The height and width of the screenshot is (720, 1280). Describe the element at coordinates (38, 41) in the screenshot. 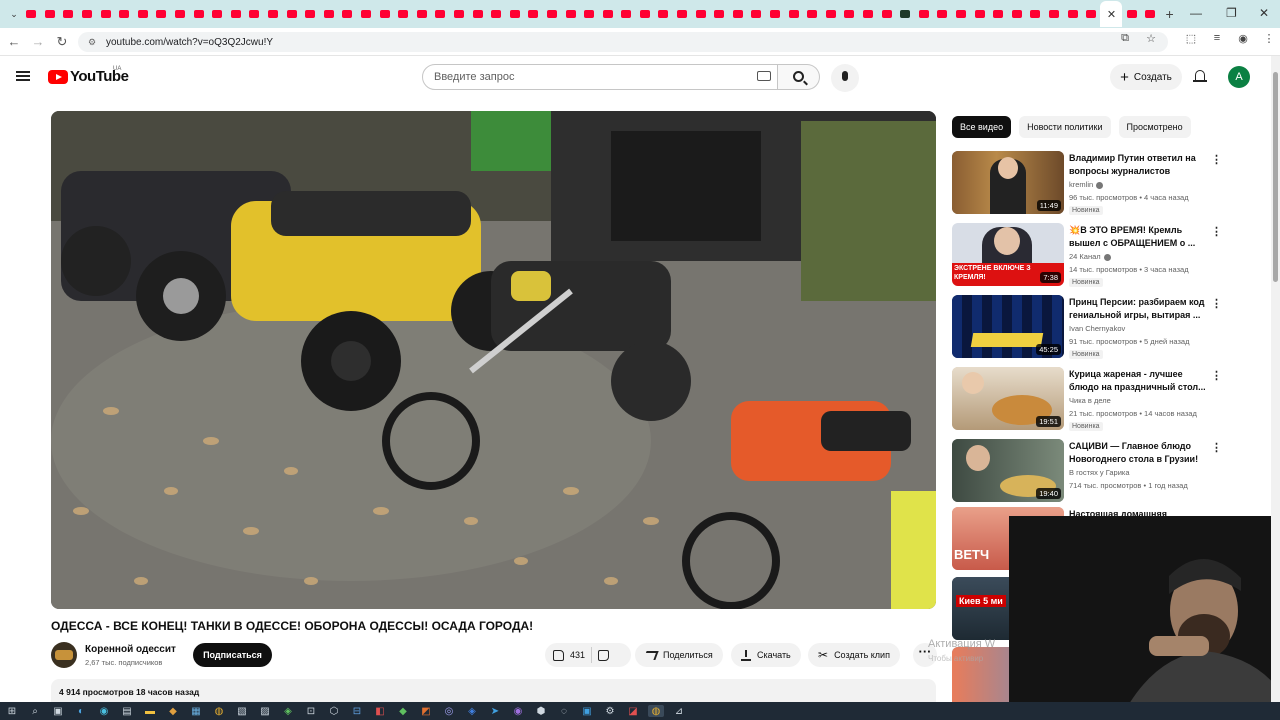

I see `forward-icon: →` at that location.